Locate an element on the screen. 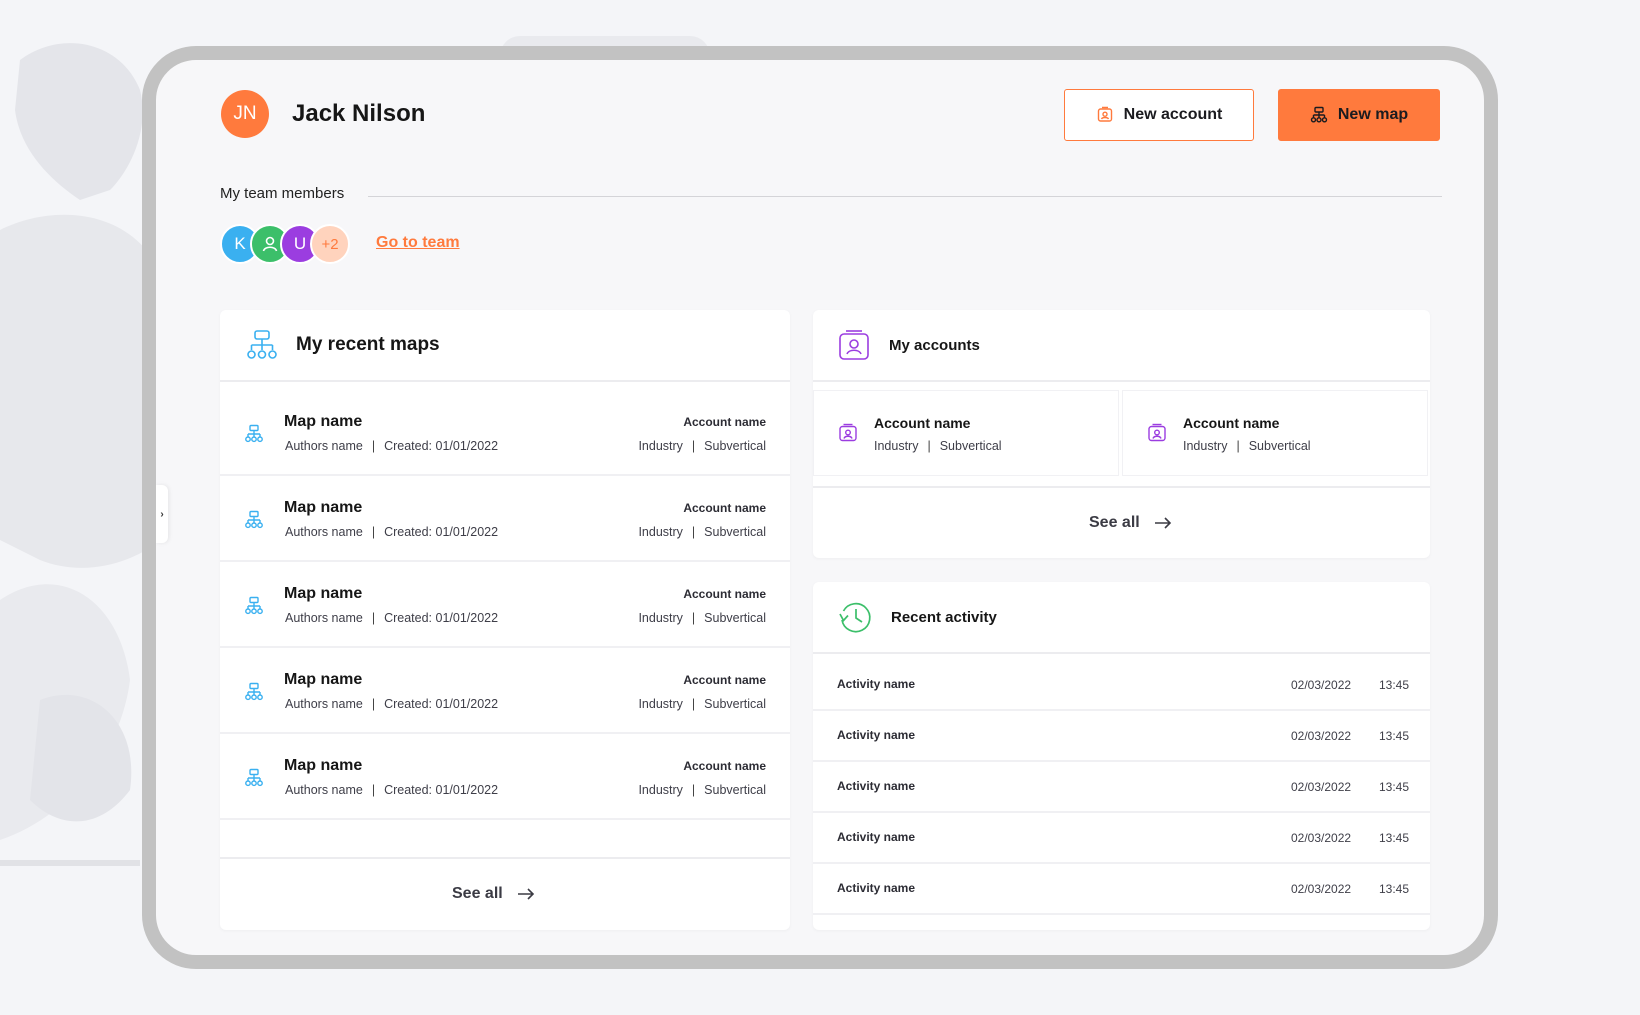  history-clock-icon is located at coordinates (855, 617).